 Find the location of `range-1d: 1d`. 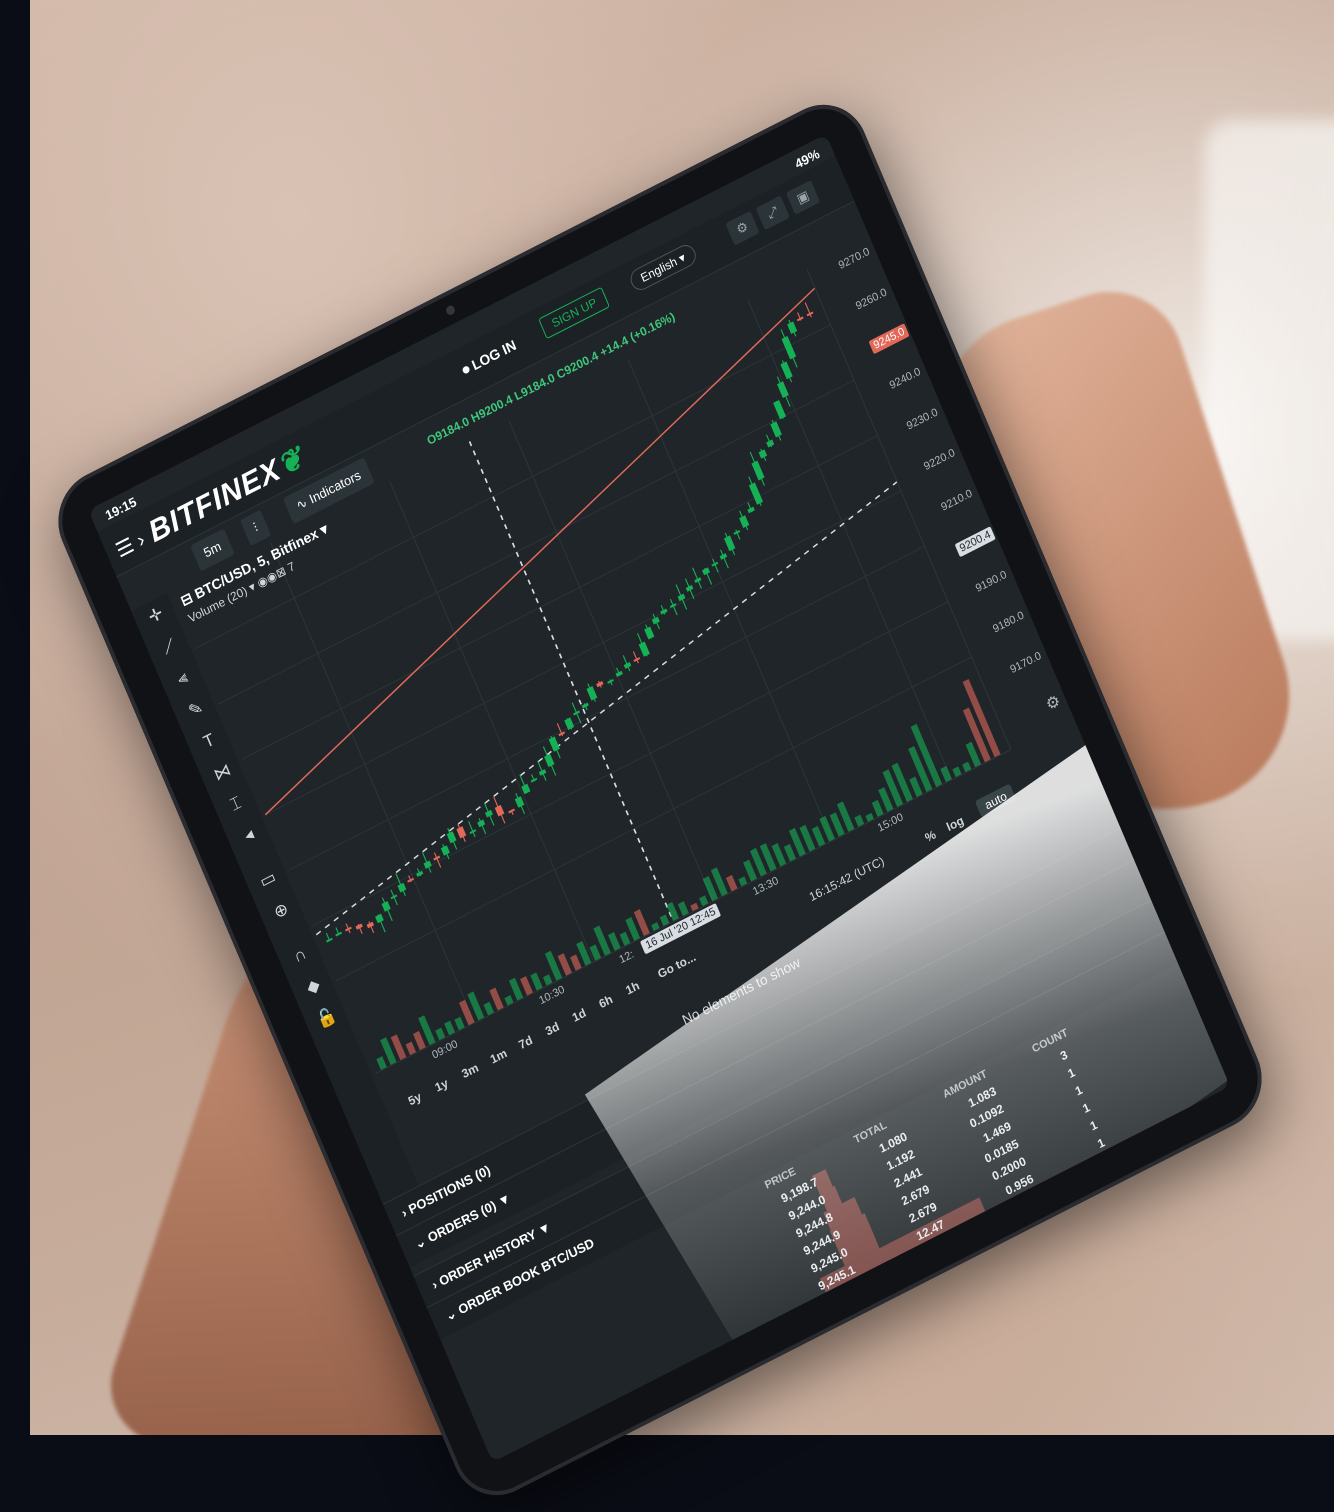

range-1d: 1d is located at coordinates (579, 1015).